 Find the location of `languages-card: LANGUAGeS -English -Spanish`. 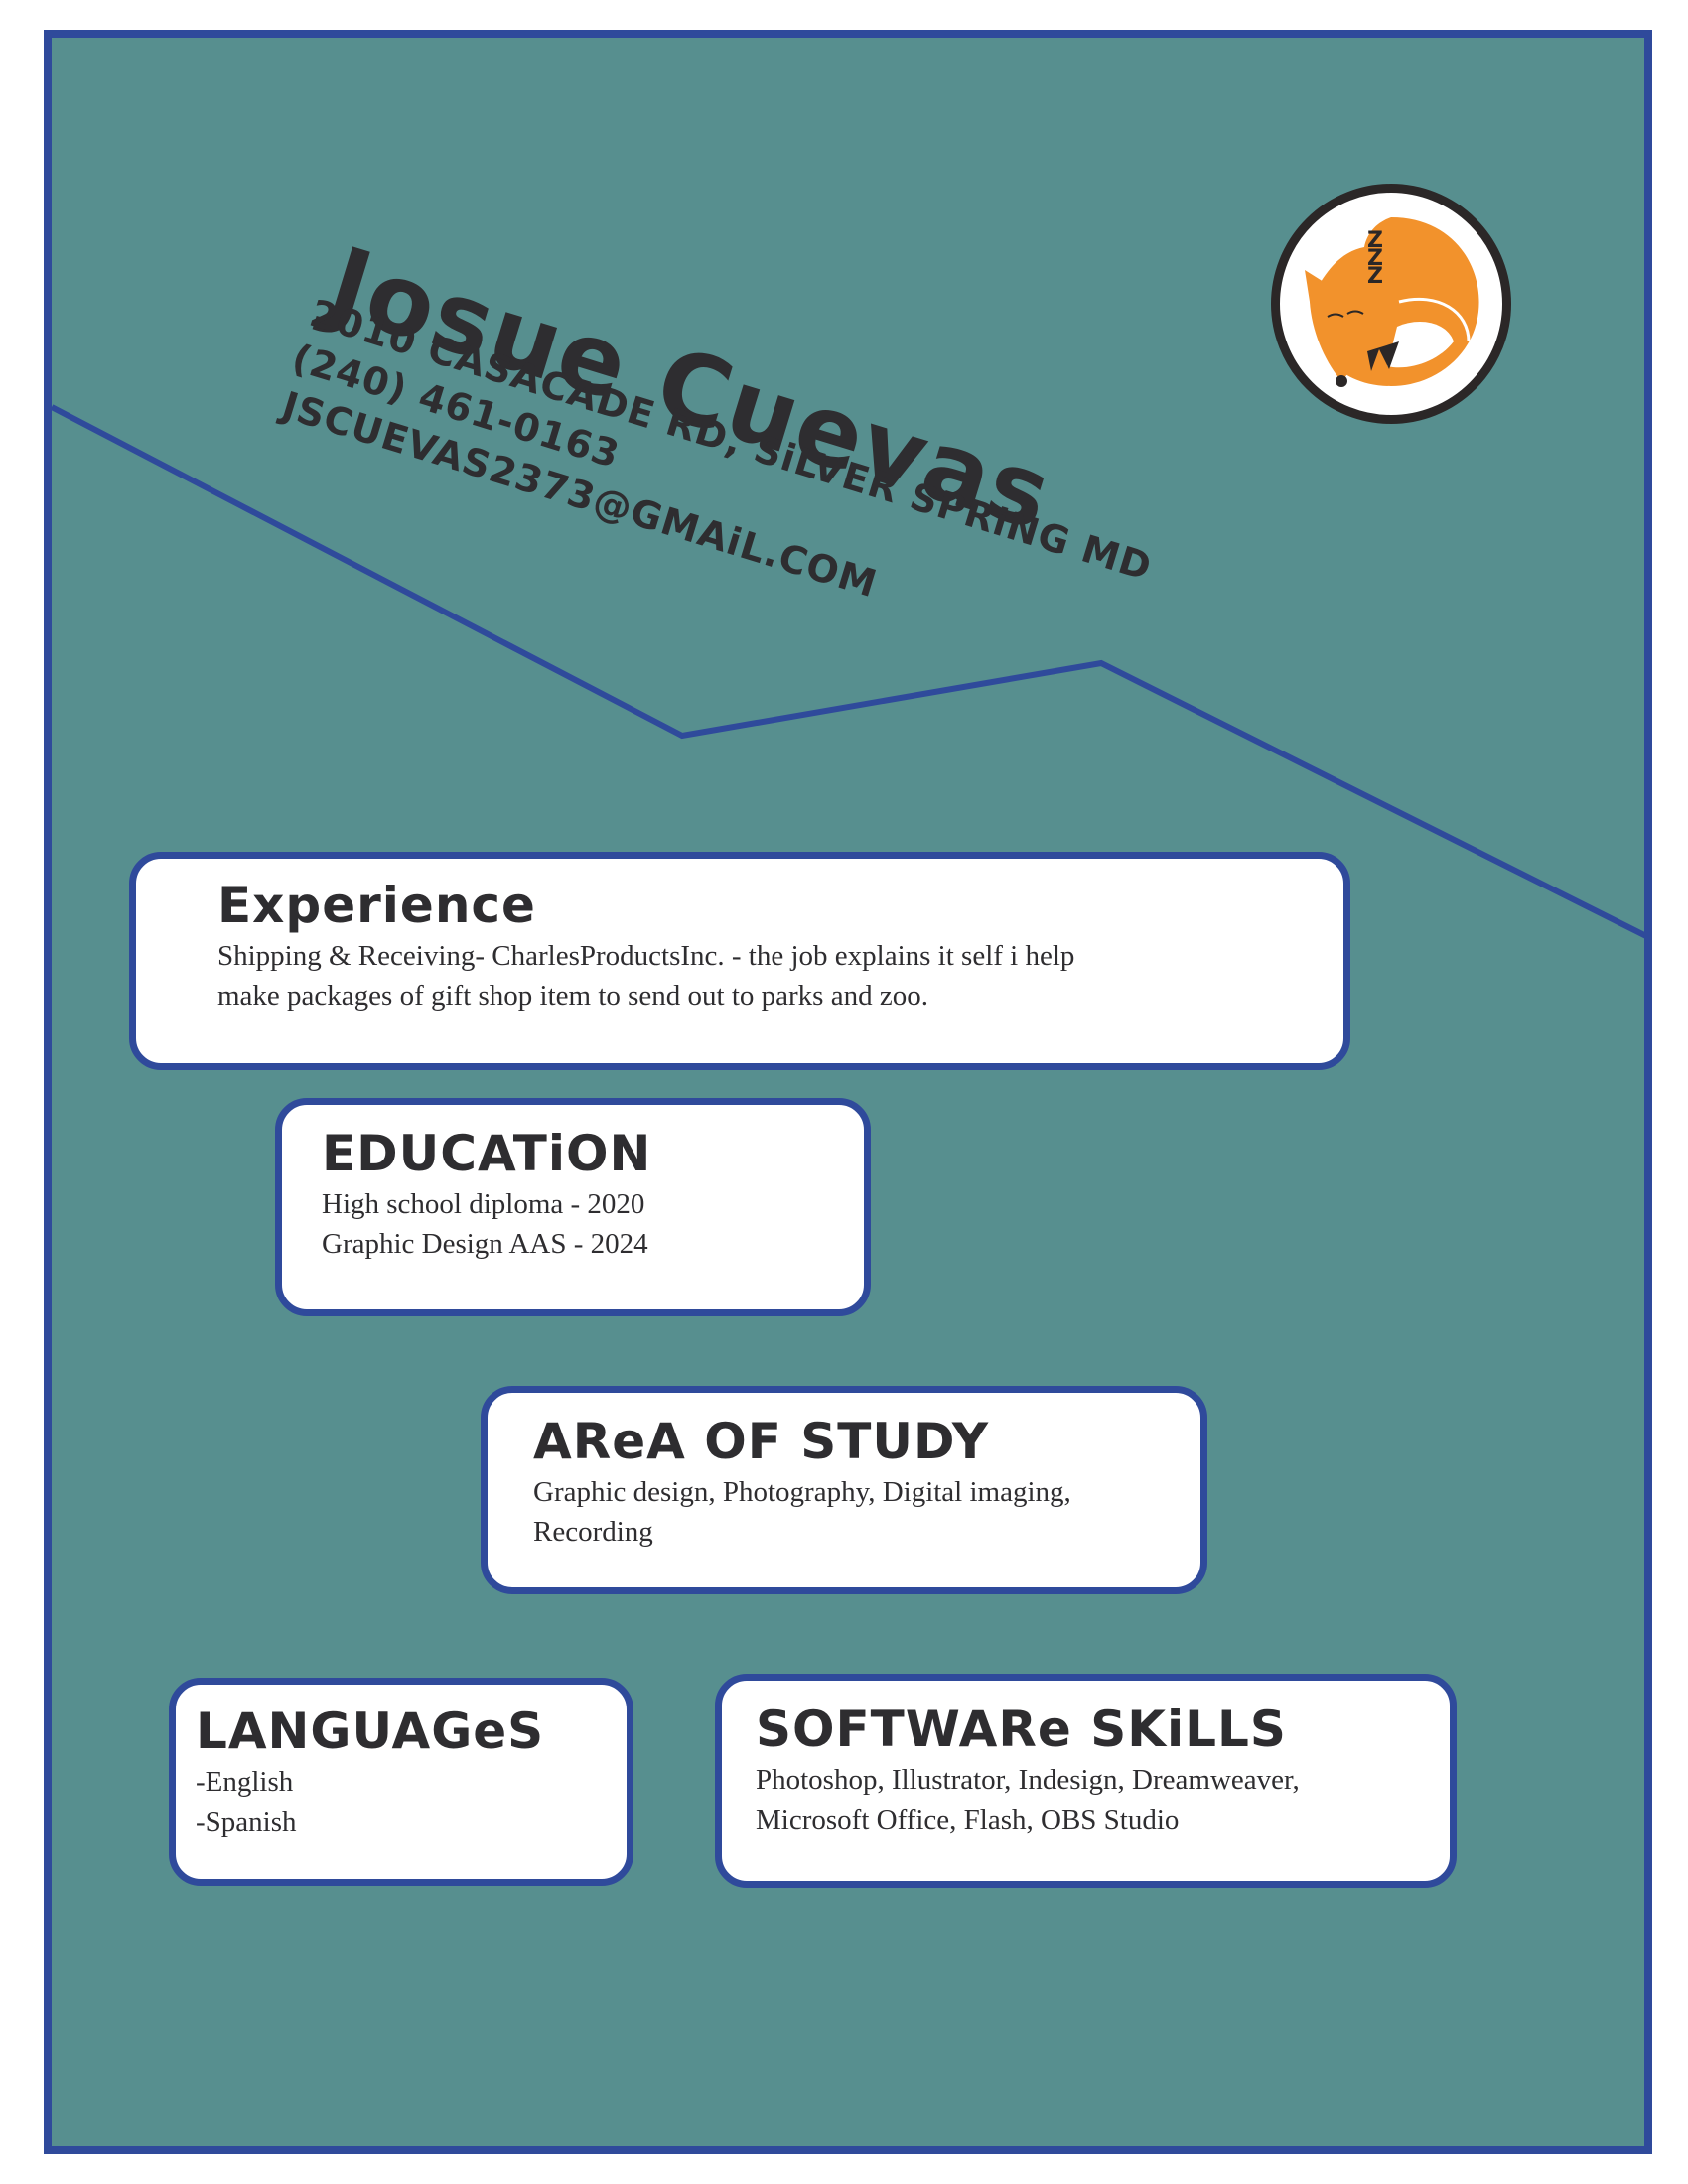

languages-card: LANGUAGeS -English -Spanish is located at coordinates (401, 1782).